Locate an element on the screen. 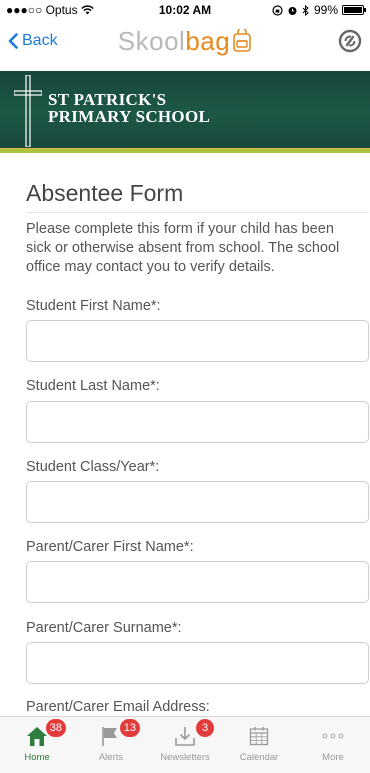  student-first-name-label: Student First Name*: is located at coordinates (93, 306).